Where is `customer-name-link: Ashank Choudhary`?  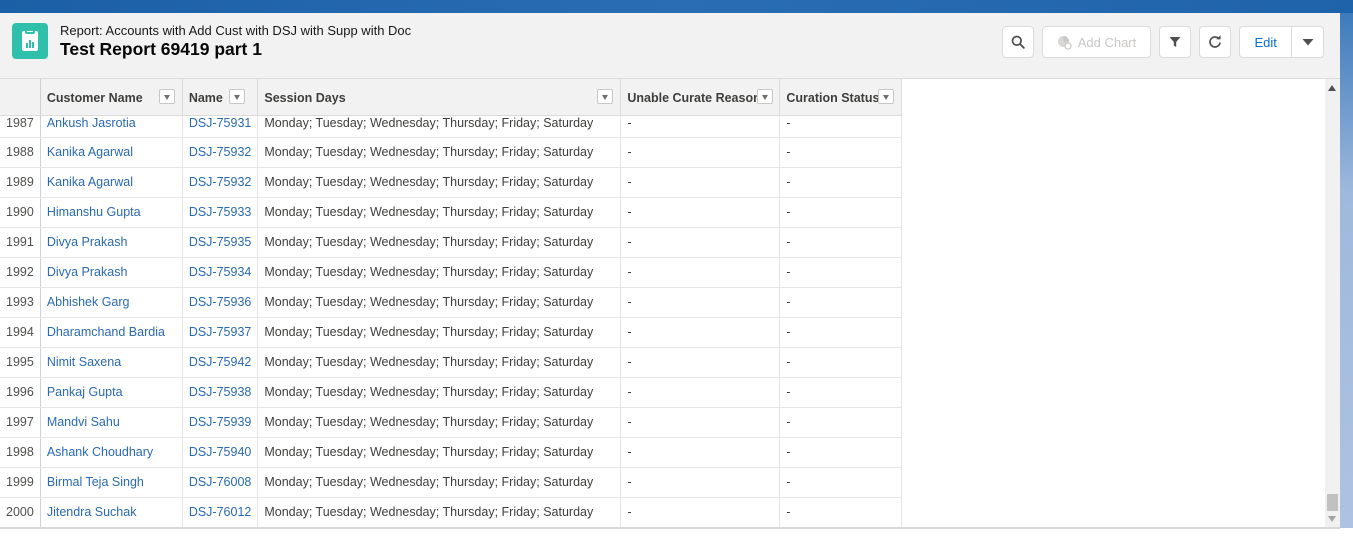 customer-name-link: Ashank Choudhary is located at coordinates (100, 452).